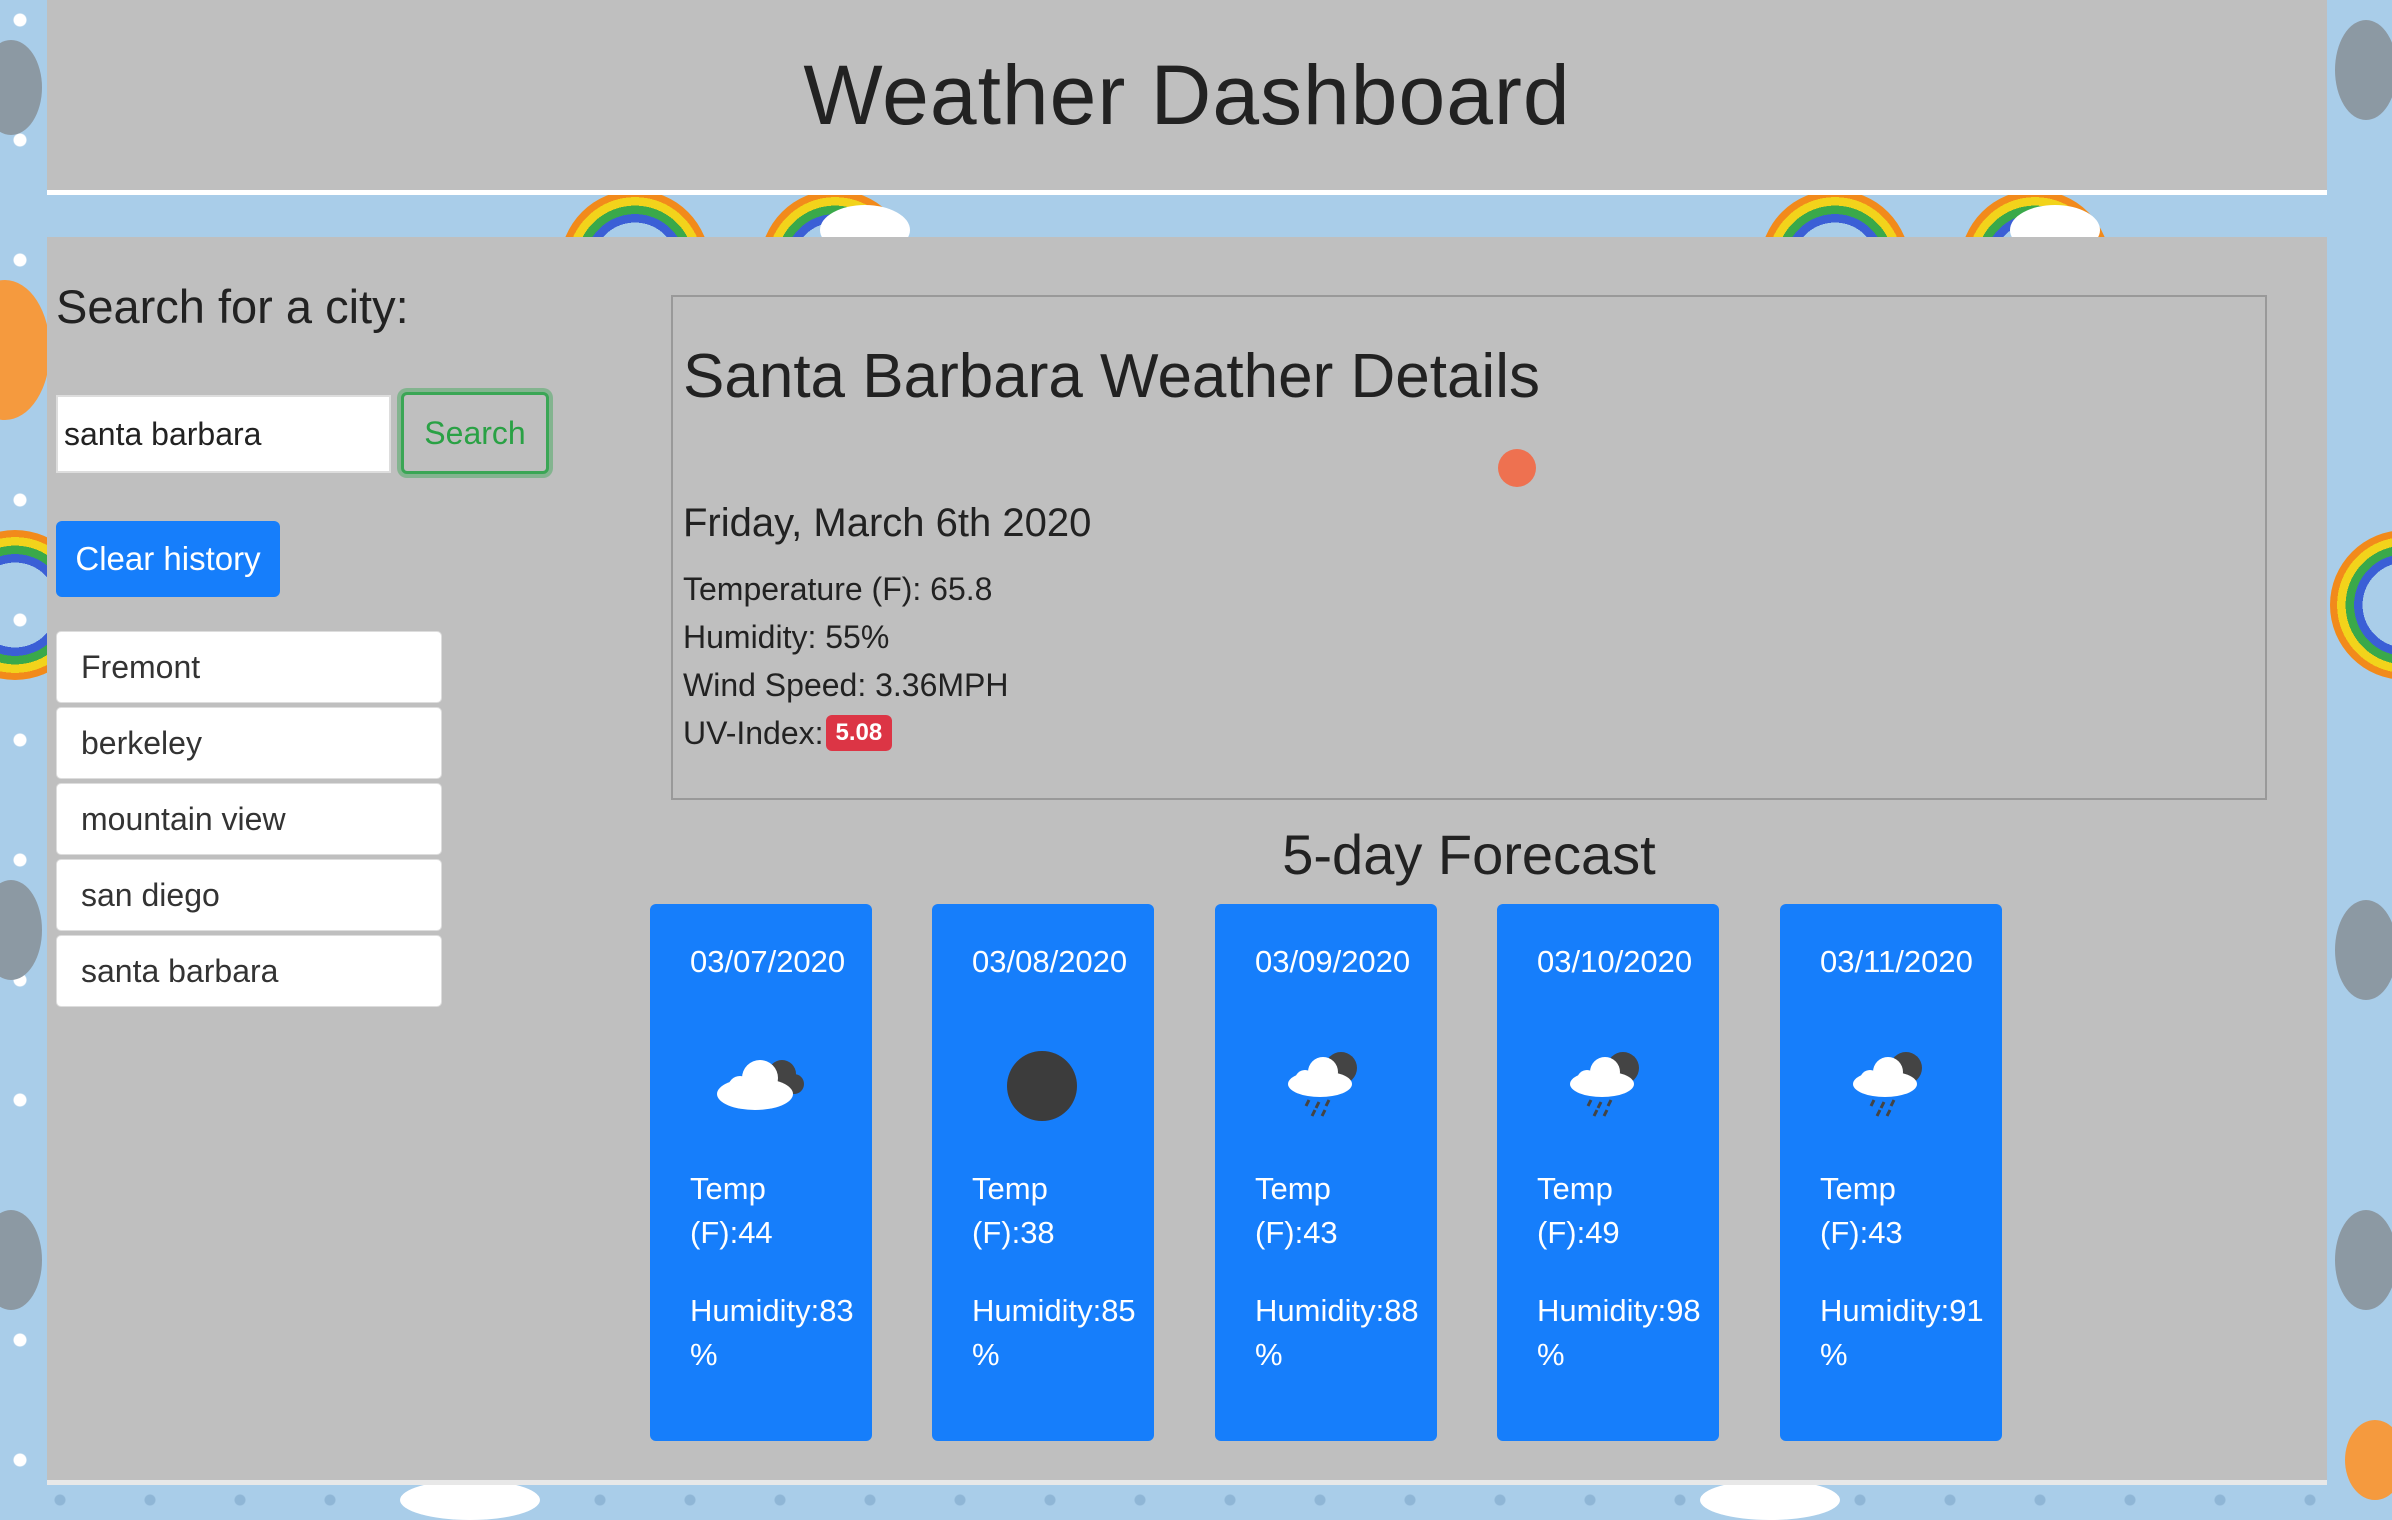  Describe the element at coordinates (1337, 1332) in the screenshot. I see `forecast-humidity: Humidity:88 %` at that location.